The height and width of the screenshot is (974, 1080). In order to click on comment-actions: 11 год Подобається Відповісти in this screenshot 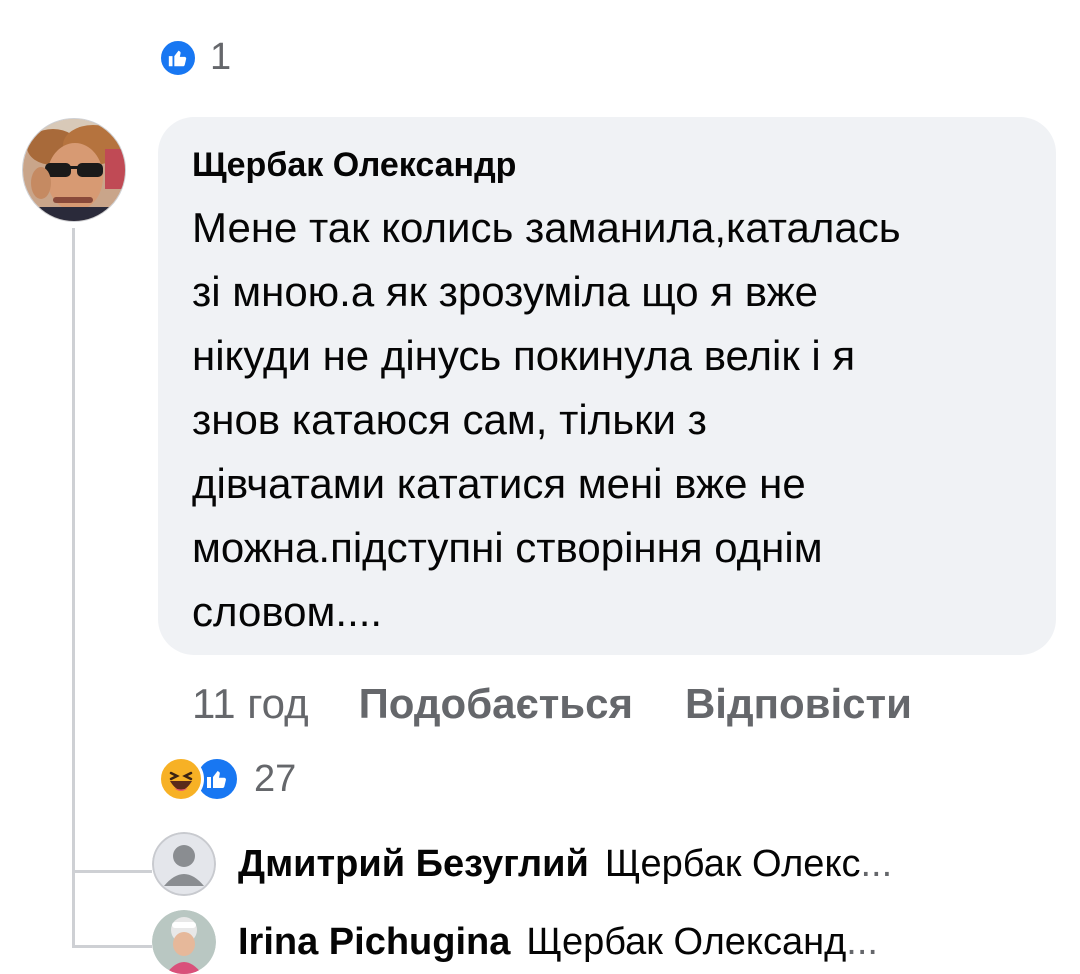, I will do `click(578, 704)`.